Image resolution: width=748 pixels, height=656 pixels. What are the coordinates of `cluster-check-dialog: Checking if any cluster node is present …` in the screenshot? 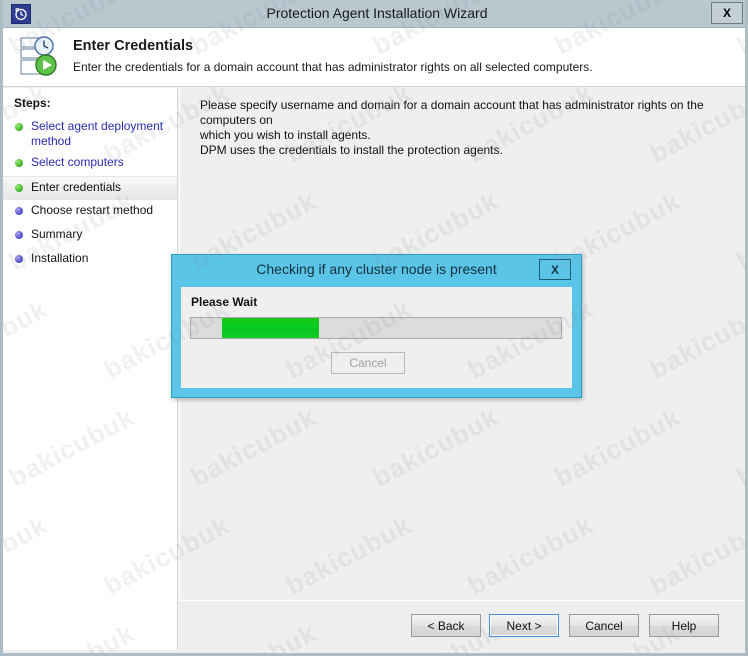 It's located at (376, 326).